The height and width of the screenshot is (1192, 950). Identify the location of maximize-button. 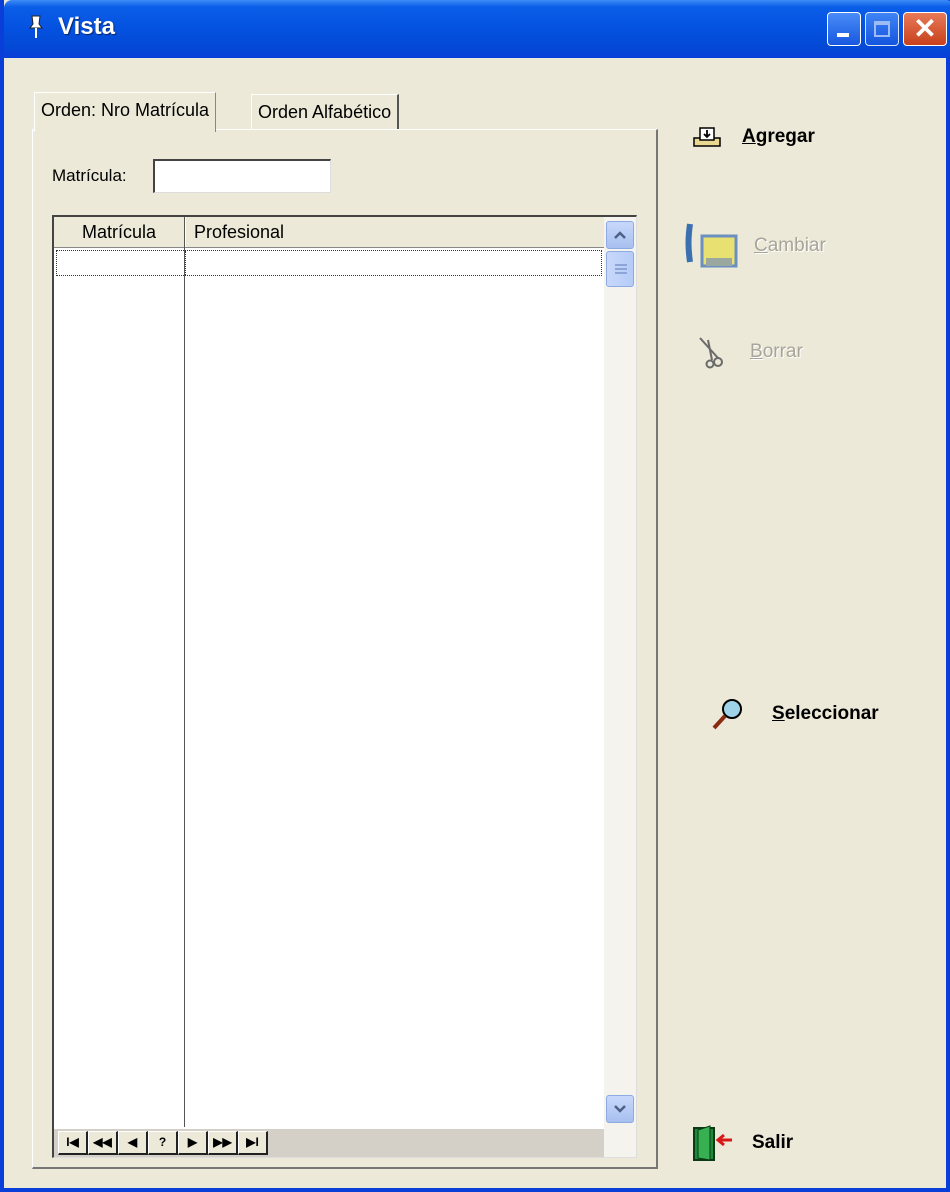
(882, 29).